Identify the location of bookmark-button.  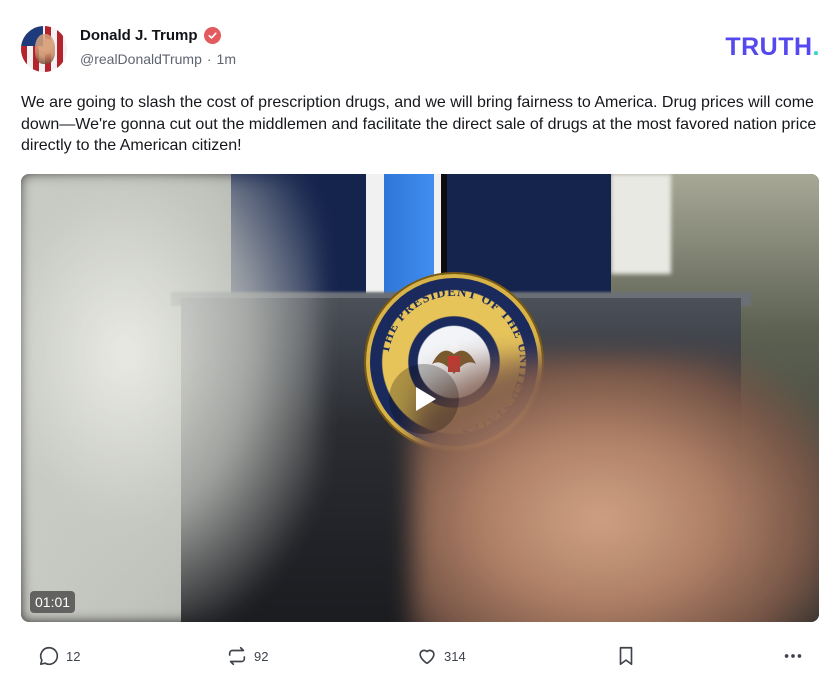
(626, 656).